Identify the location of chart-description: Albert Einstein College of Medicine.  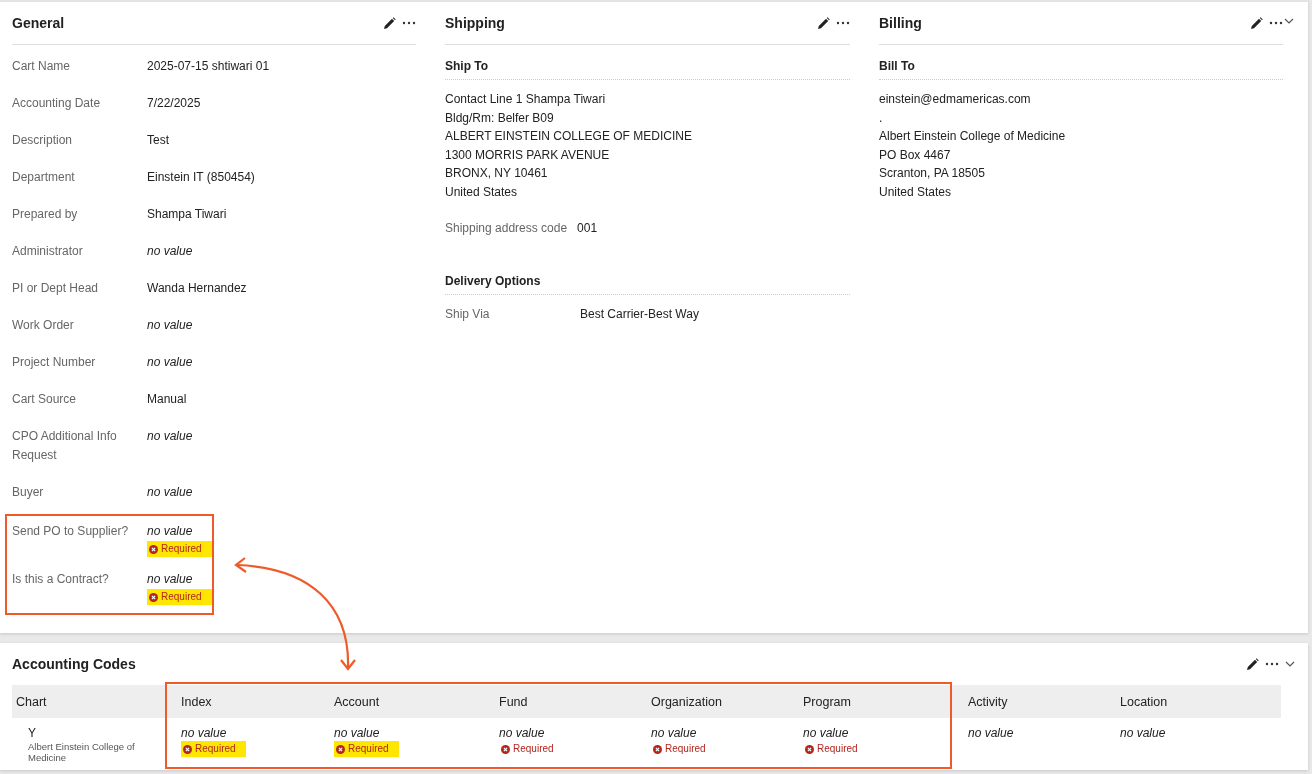
(82, 752).